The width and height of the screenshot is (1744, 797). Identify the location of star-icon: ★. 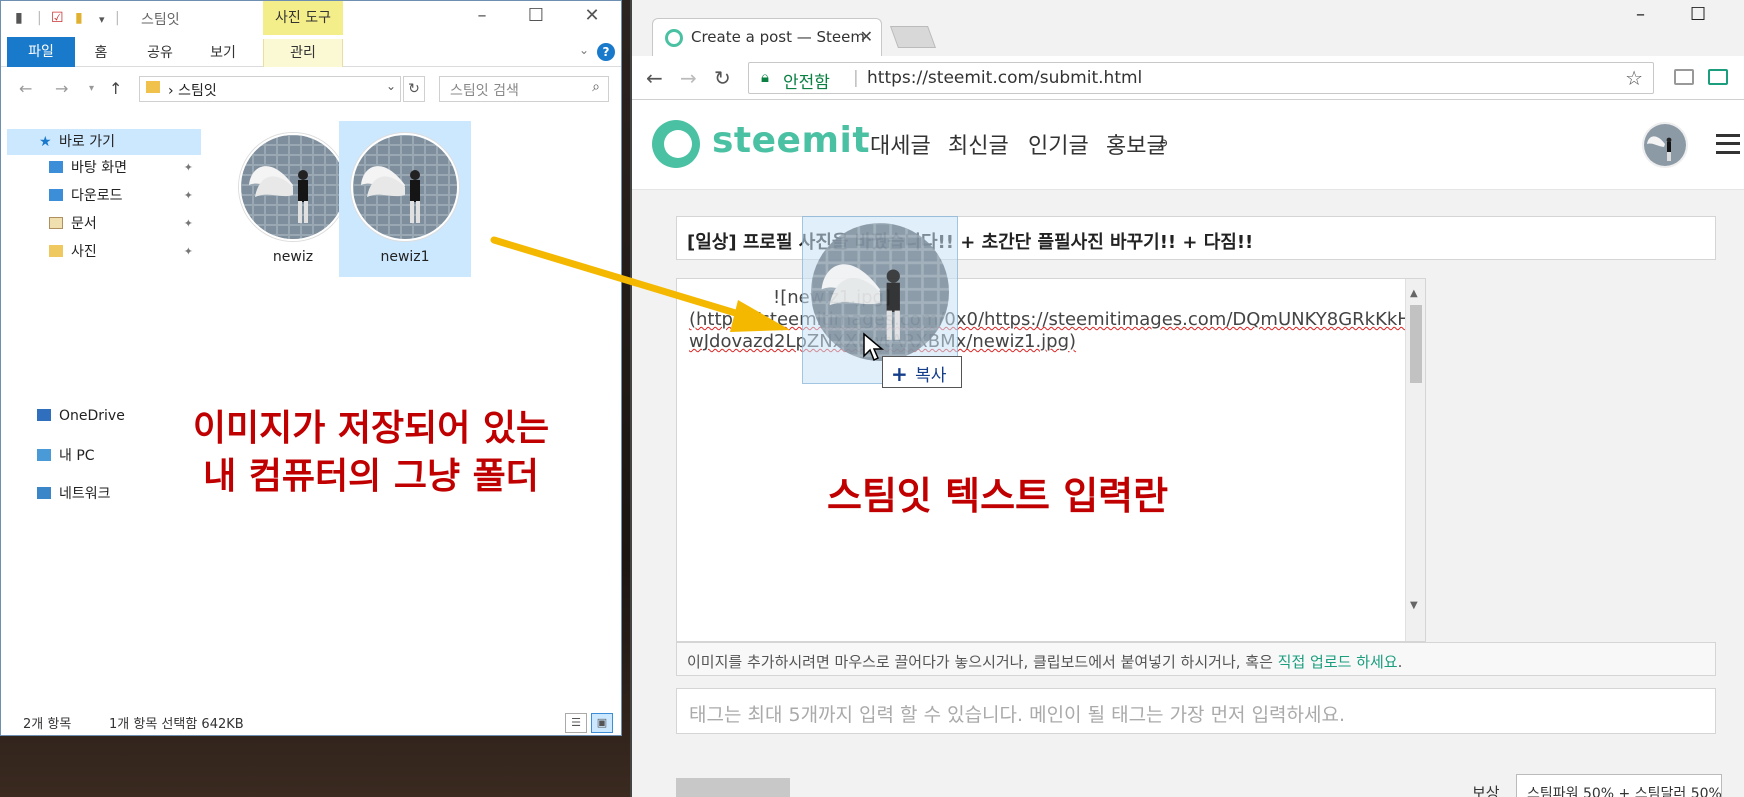
(45, 142).